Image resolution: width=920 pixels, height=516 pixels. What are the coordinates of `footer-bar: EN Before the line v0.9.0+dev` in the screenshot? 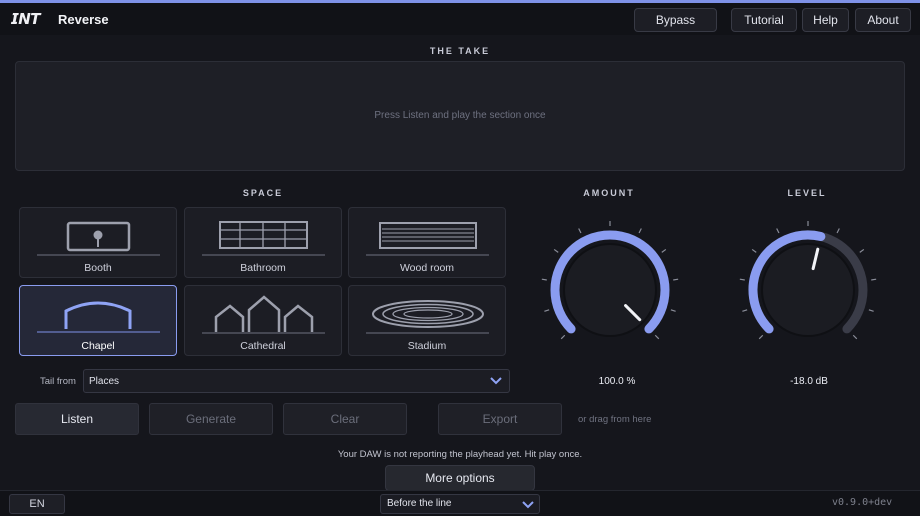 It's located at (460, 503).